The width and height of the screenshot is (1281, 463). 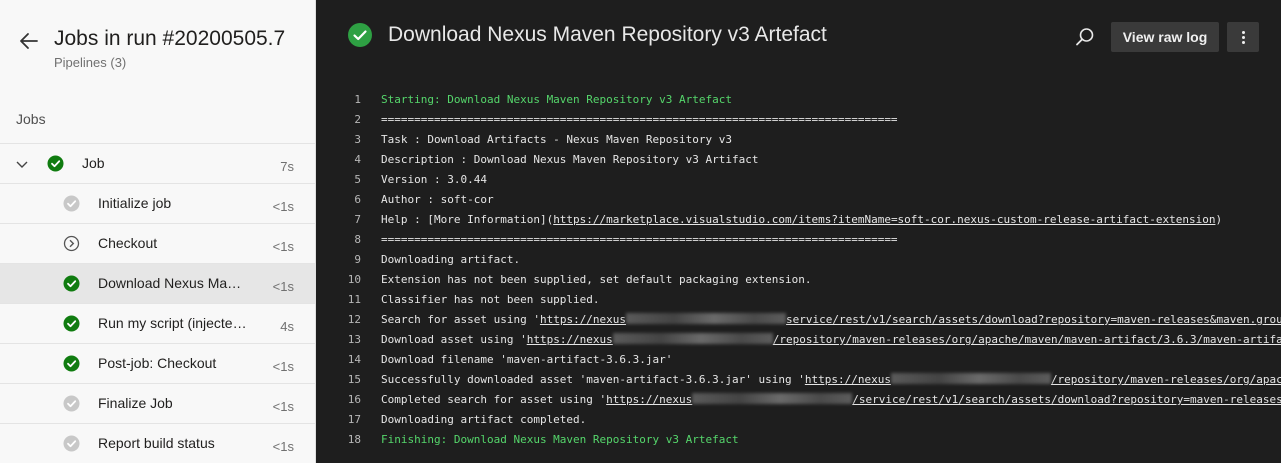 What do you see at coordinates (357, 119) in the screenshot?
I see `log-line-number: 2` at bounding box center [357, 119].